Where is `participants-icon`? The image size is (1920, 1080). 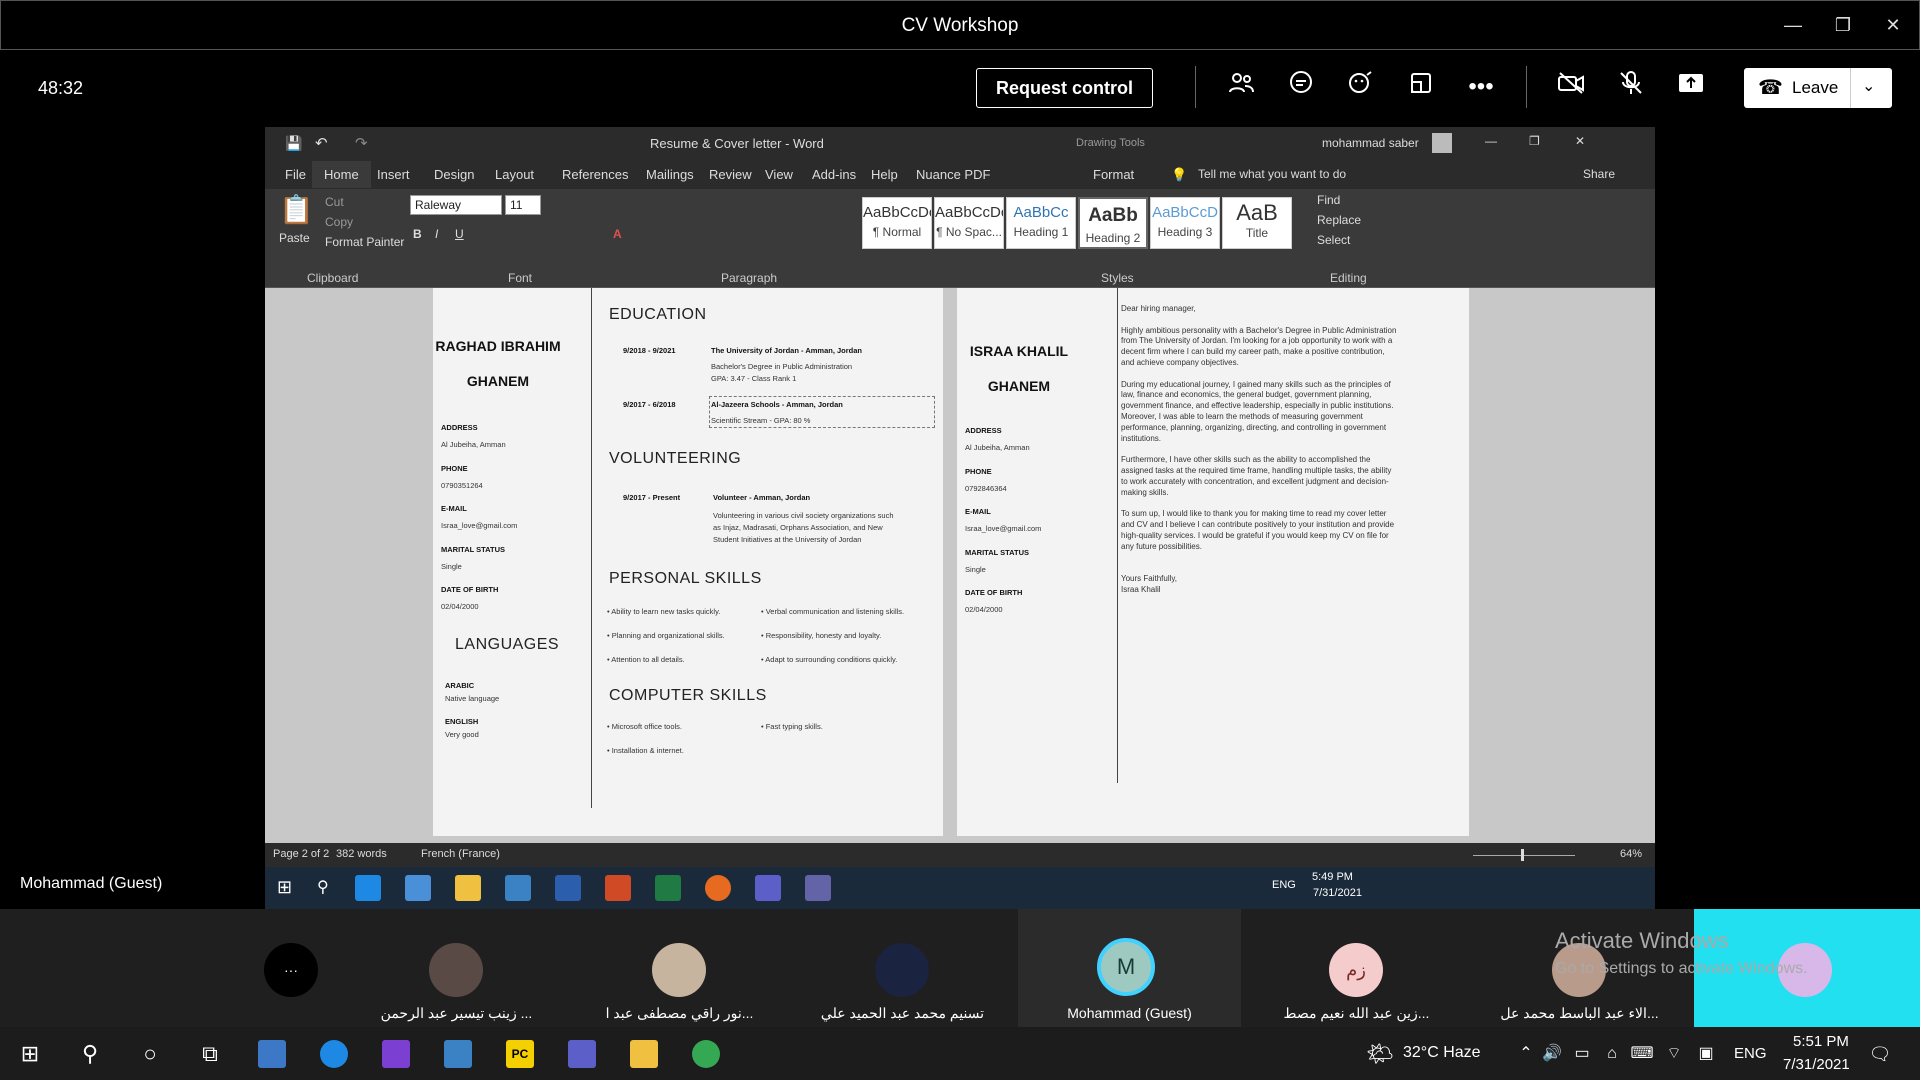 participants-icon is located at coordinates (1241, 87).